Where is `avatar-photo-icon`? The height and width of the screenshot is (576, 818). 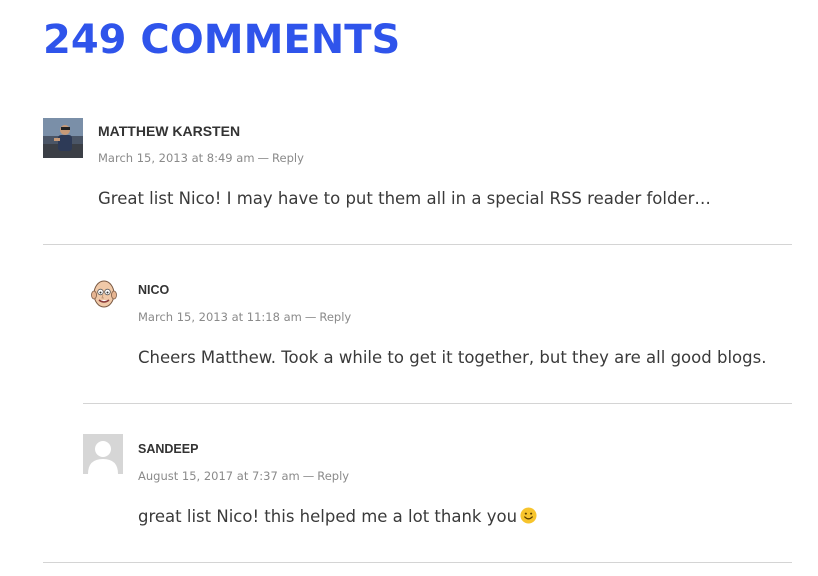
avatar-photo-icon is located at coordinates (63, 138).